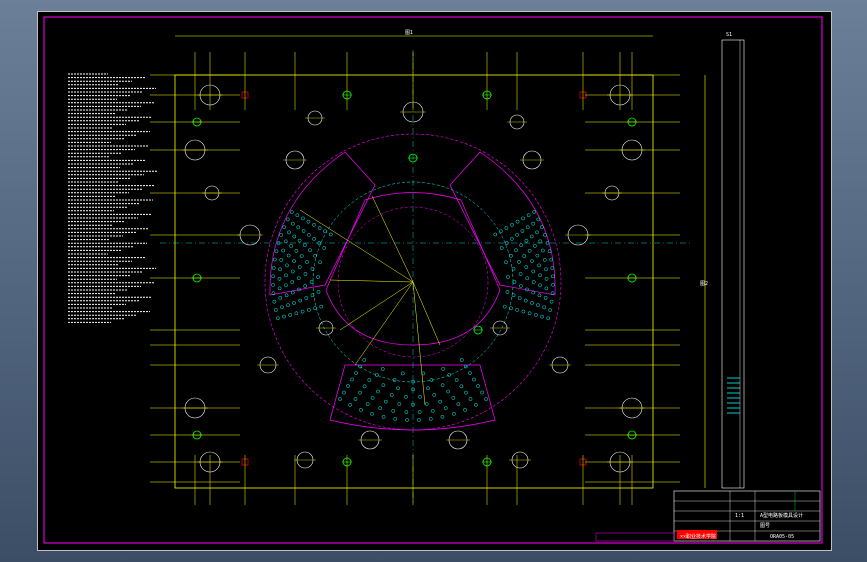  Describe the element at coordinates (734, 264) in the screenshot. I see `section-hatch` at that location.